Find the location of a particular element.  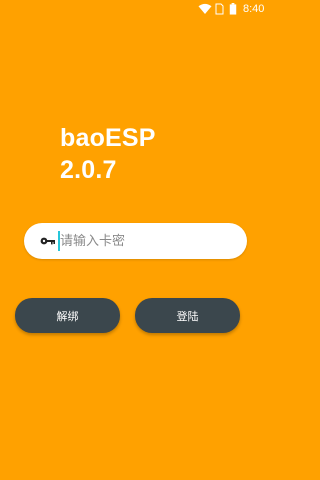

status-bar: 8:40 is located at coordinates (135, 9).